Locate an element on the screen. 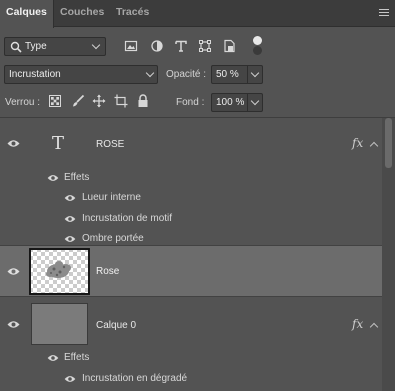 The image size is (395, 391). effect-inner-glow: Lueur interne is located at coordinates (111, 197).